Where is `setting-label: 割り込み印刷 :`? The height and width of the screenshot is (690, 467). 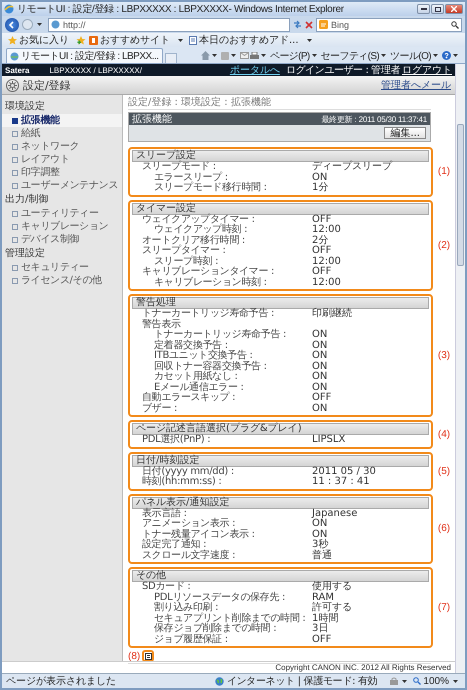
setting-label: 割り込み印刷 : is located at coordinates (187, 608).